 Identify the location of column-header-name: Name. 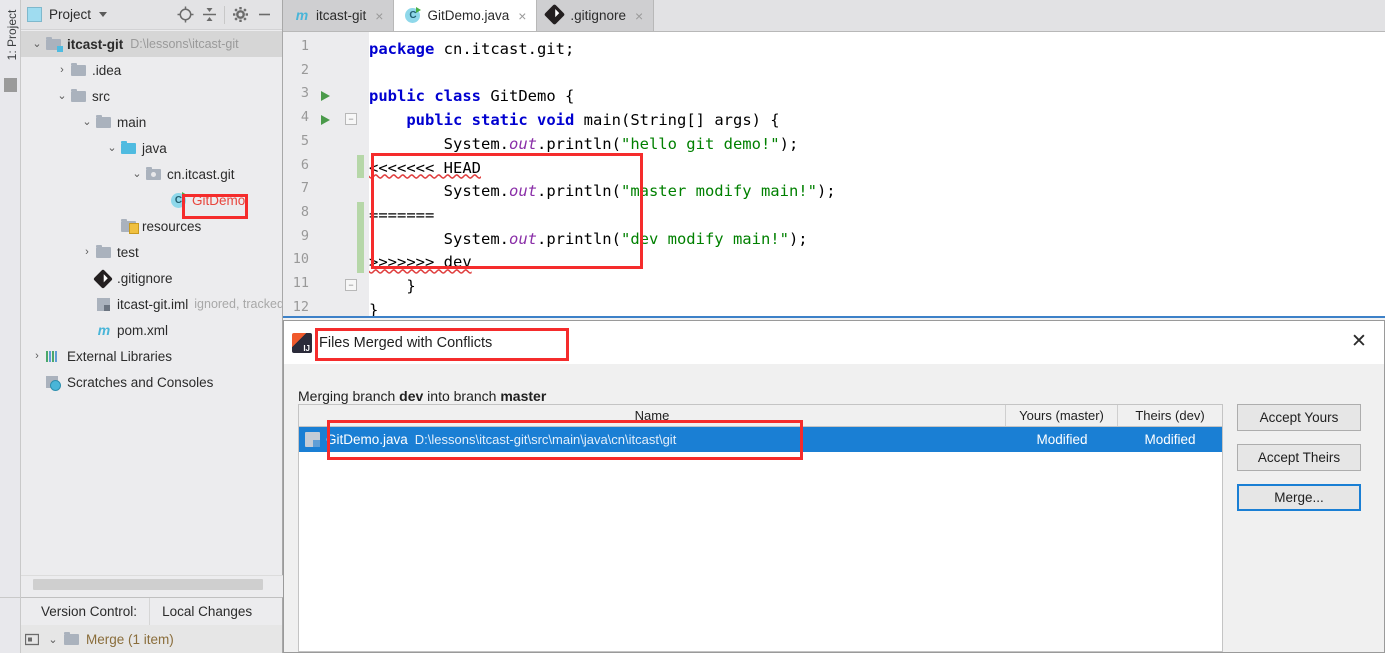
(652, 415).